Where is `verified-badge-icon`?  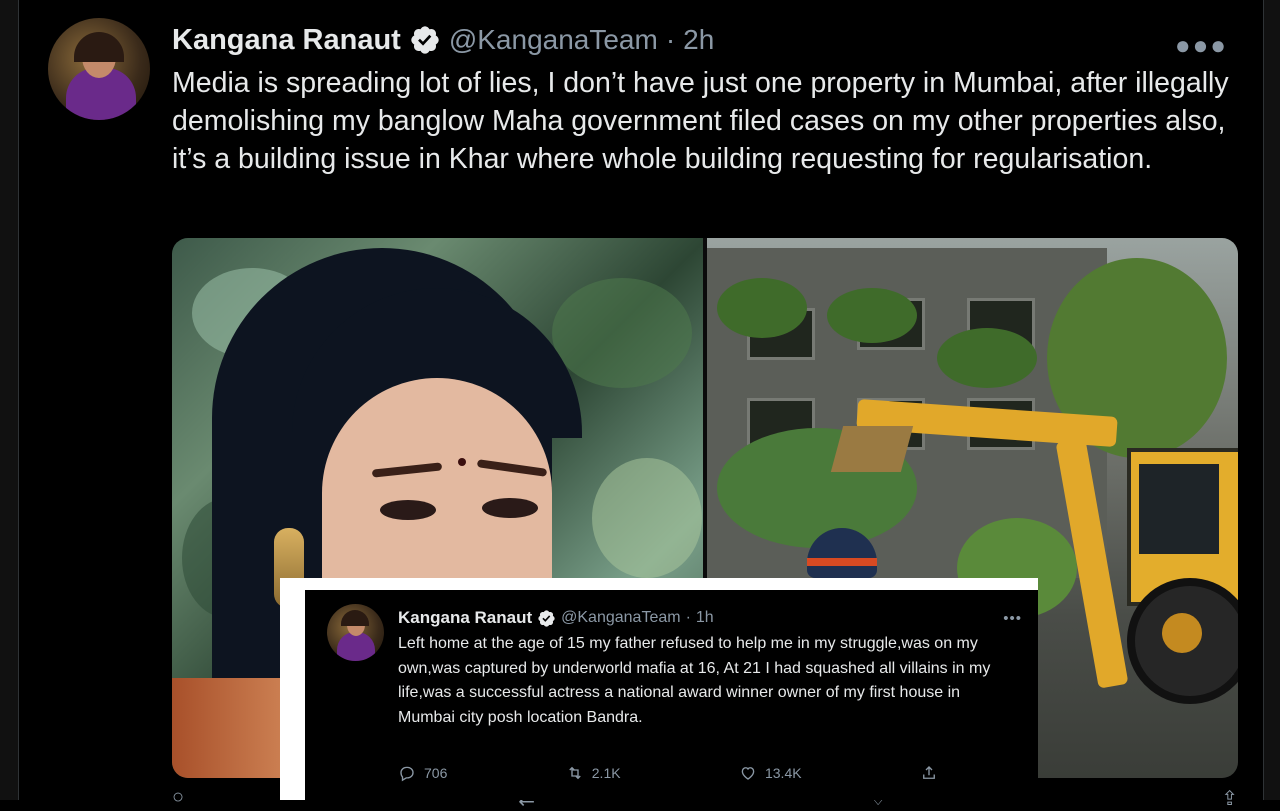
verified-badge-icon is located at coordinates (425, 40).